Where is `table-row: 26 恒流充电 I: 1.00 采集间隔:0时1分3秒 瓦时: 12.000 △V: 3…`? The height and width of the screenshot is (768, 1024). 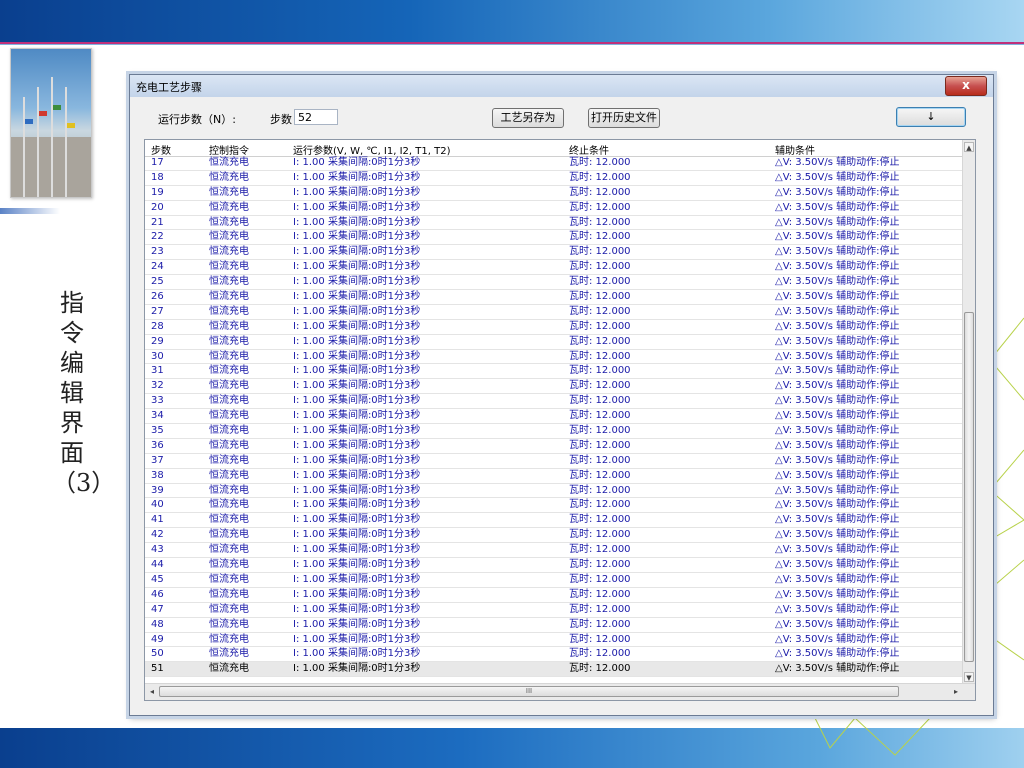 table-row: 26 恒流充电 I: 1.00 采集间隔:0时1分3秒 瓦时: 12.000 △V: 3… is located at coordinates (554, 297).